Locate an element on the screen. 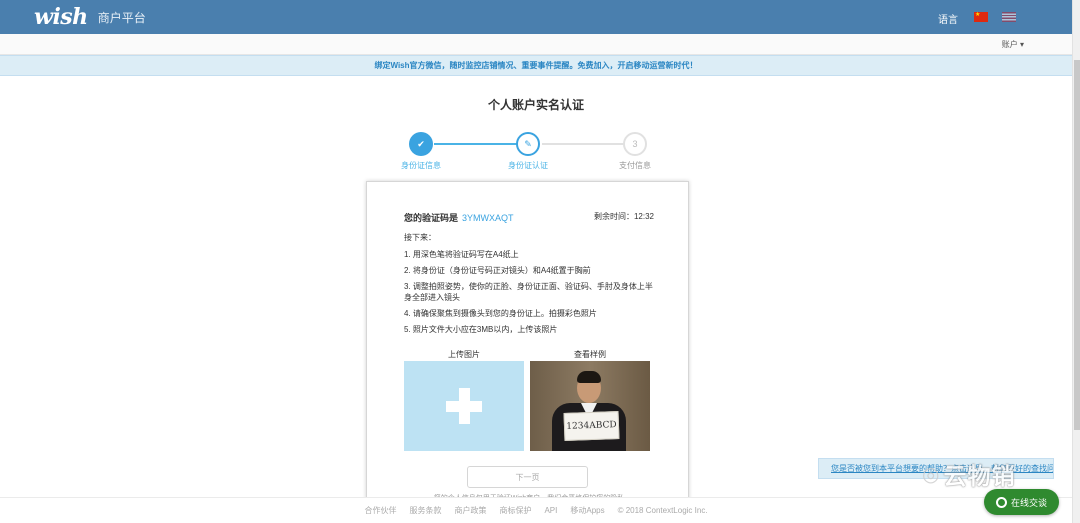 The image size is (1080, 523). instruction-item: 5. 照片文件大小应在3MB以内，上传该照片 is located at coordinates (481, 329).